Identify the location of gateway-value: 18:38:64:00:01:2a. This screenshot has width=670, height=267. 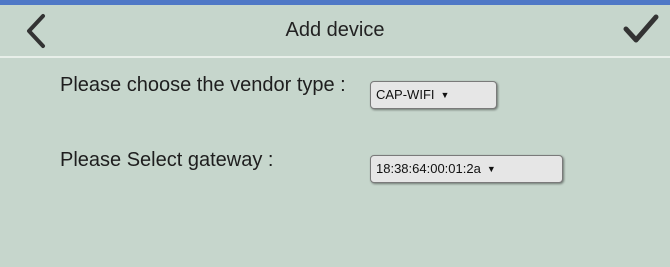
(428, 168).